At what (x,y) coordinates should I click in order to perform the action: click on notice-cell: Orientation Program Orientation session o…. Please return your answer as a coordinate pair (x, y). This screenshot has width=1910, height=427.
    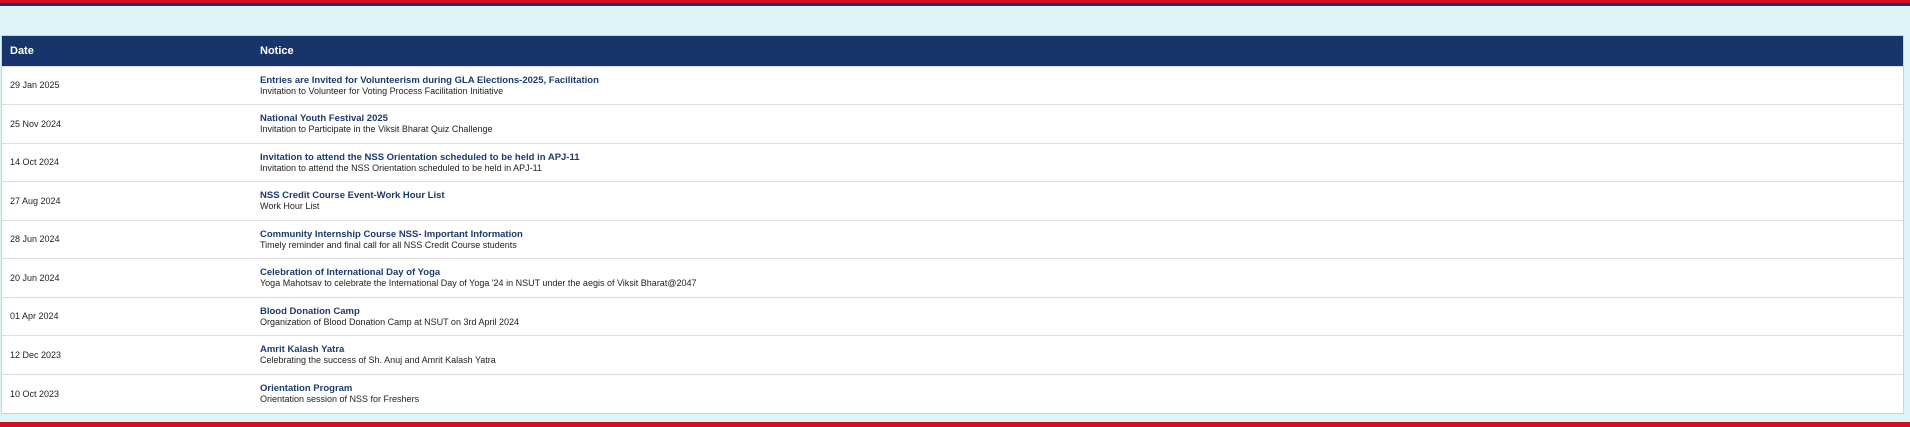
    Looking at the image, I should click on (1077, 393).